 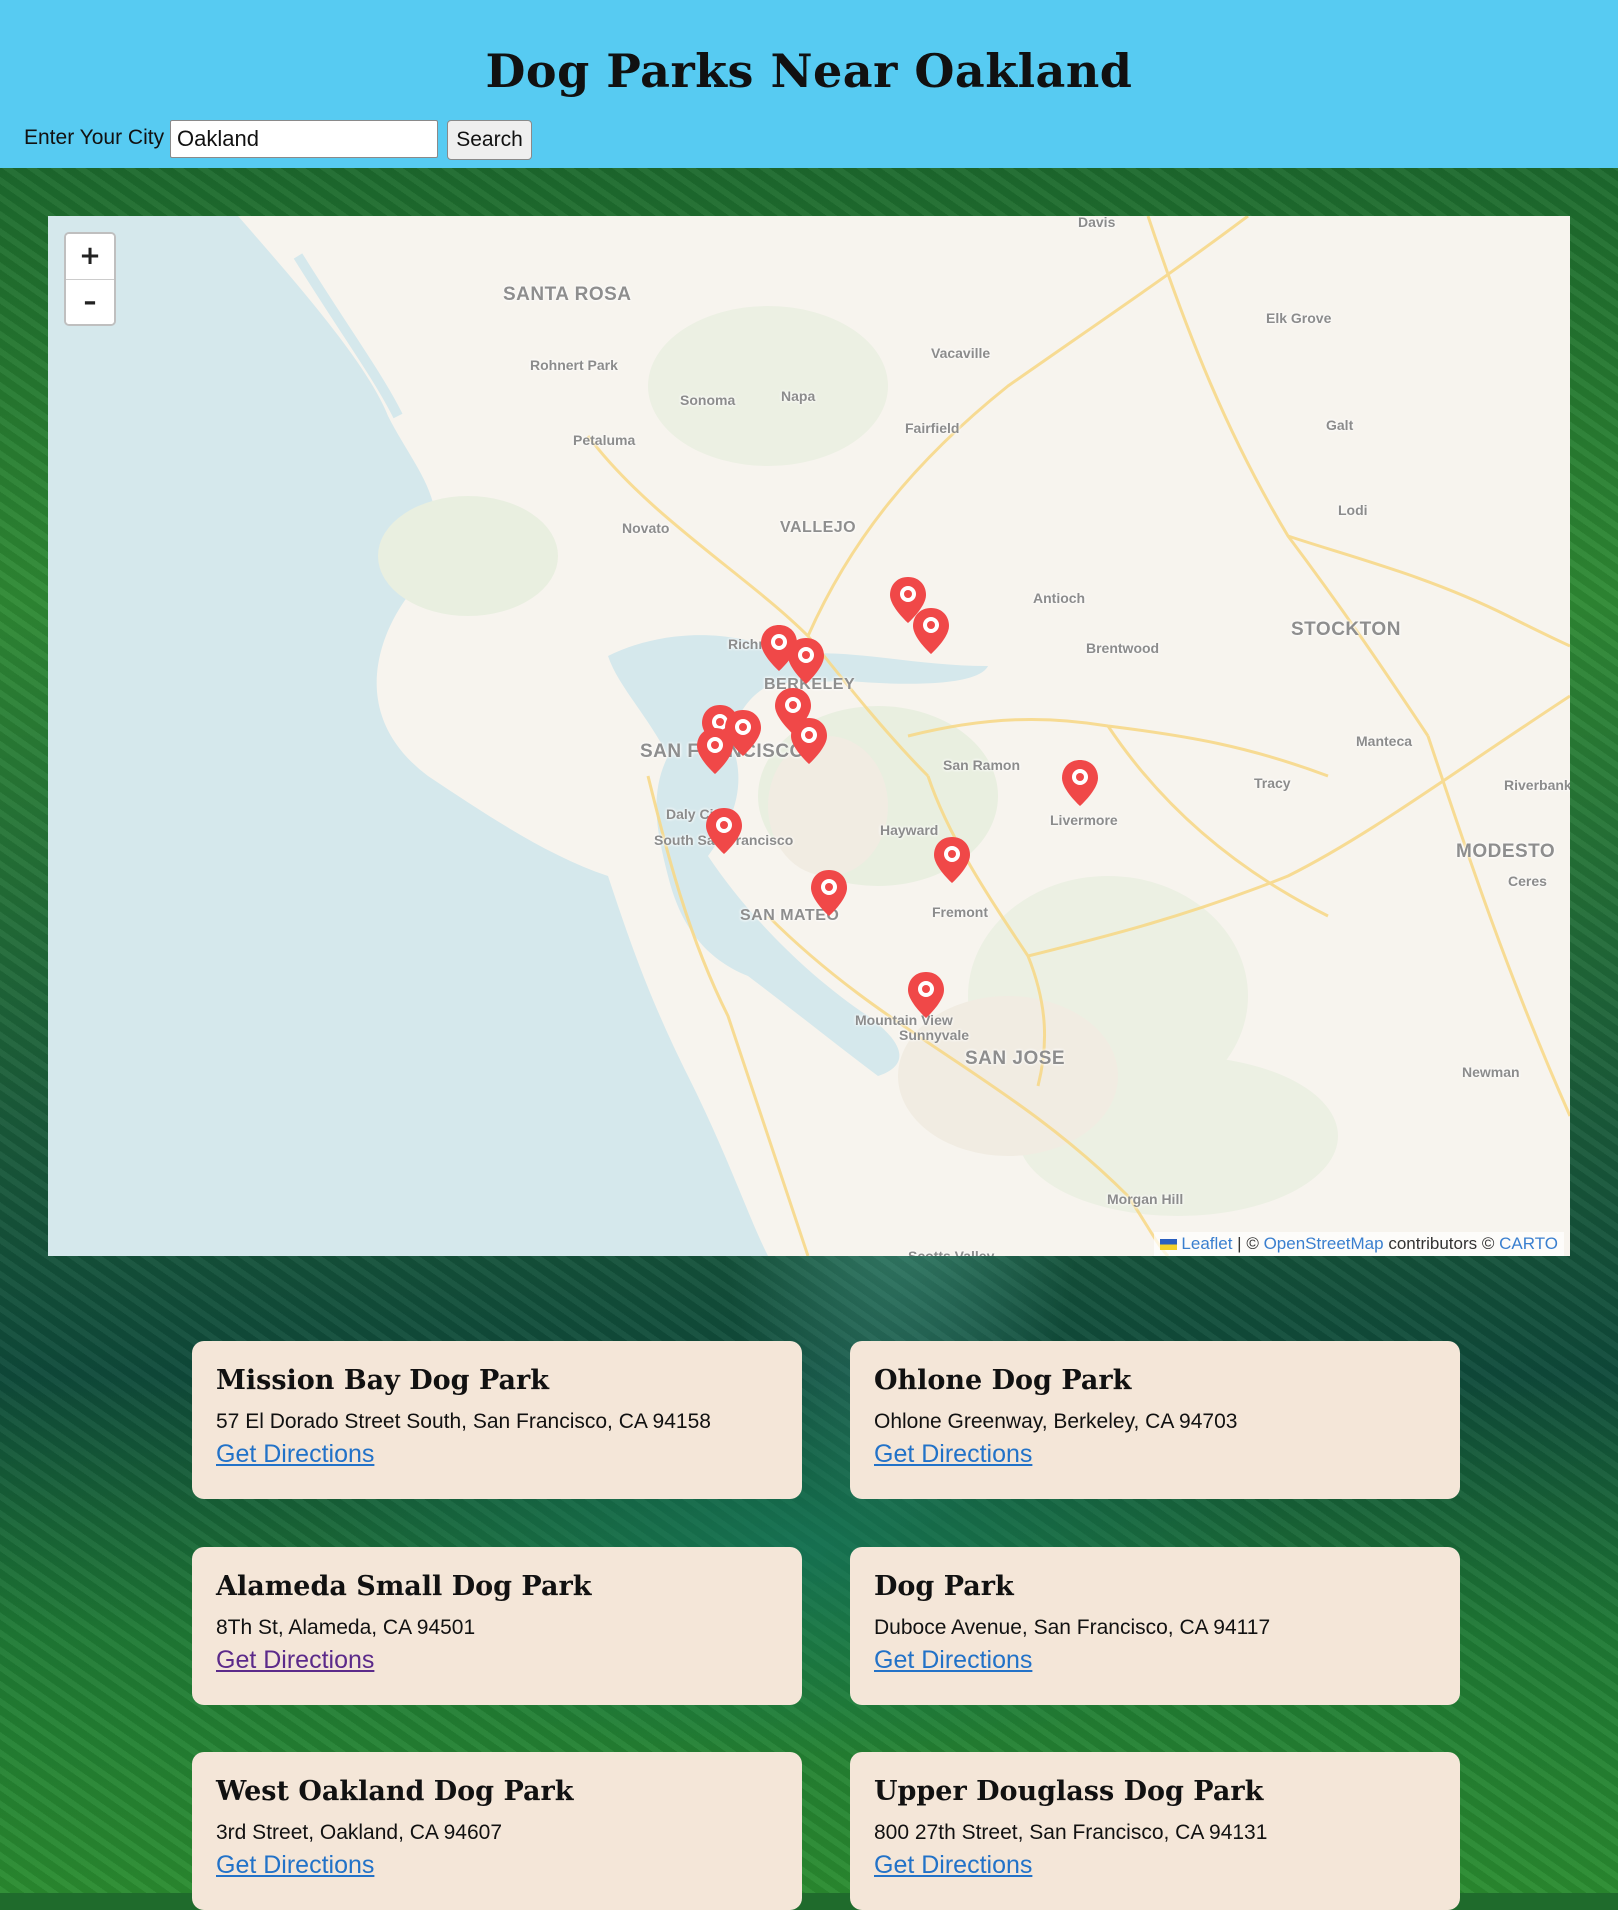 I want to click on place-label: Scotts Valley, so click(x=951, y=1252).